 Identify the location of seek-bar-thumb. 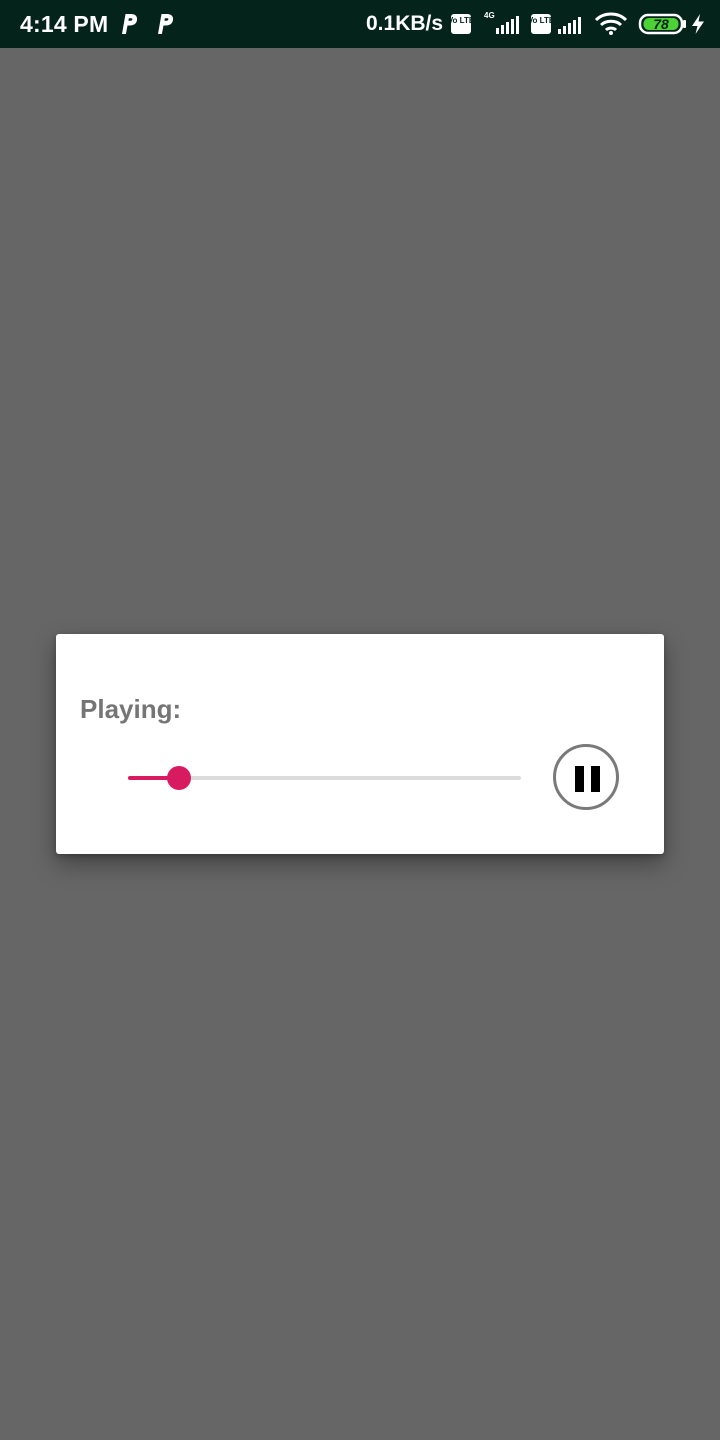
(179, 778).